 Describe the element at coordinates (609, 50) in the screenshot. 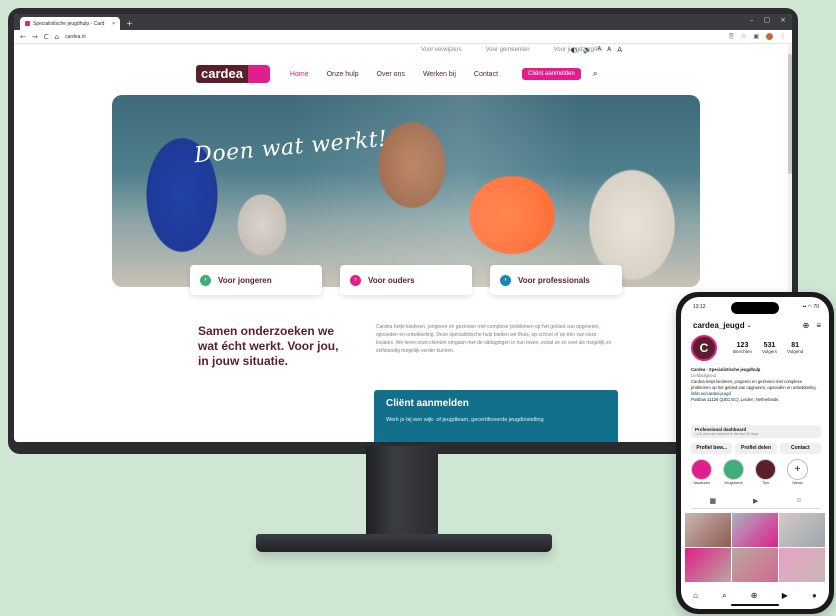

I see `font-size-medium: A` at that location.